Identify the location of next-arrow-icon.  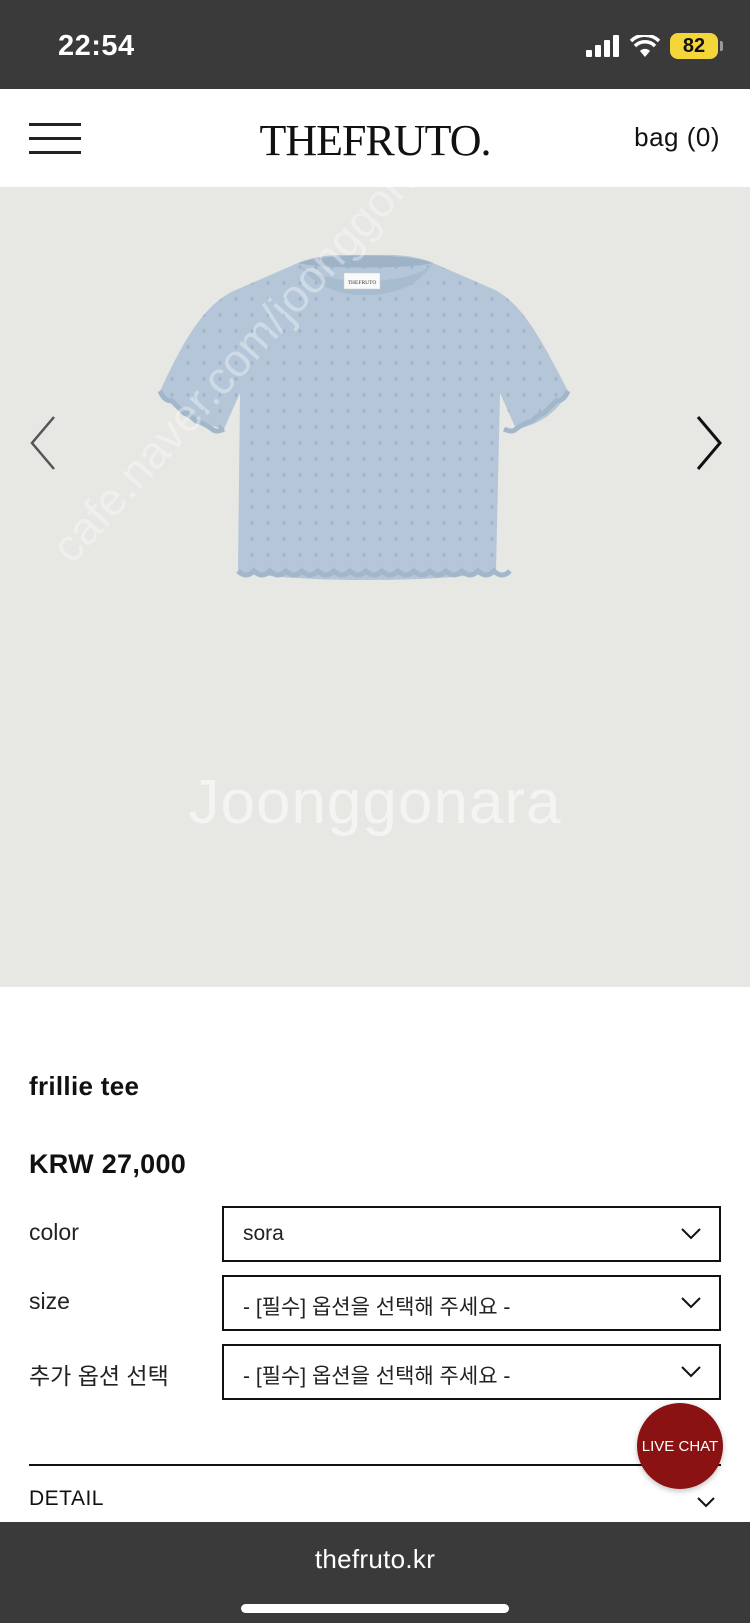
(706, 443).